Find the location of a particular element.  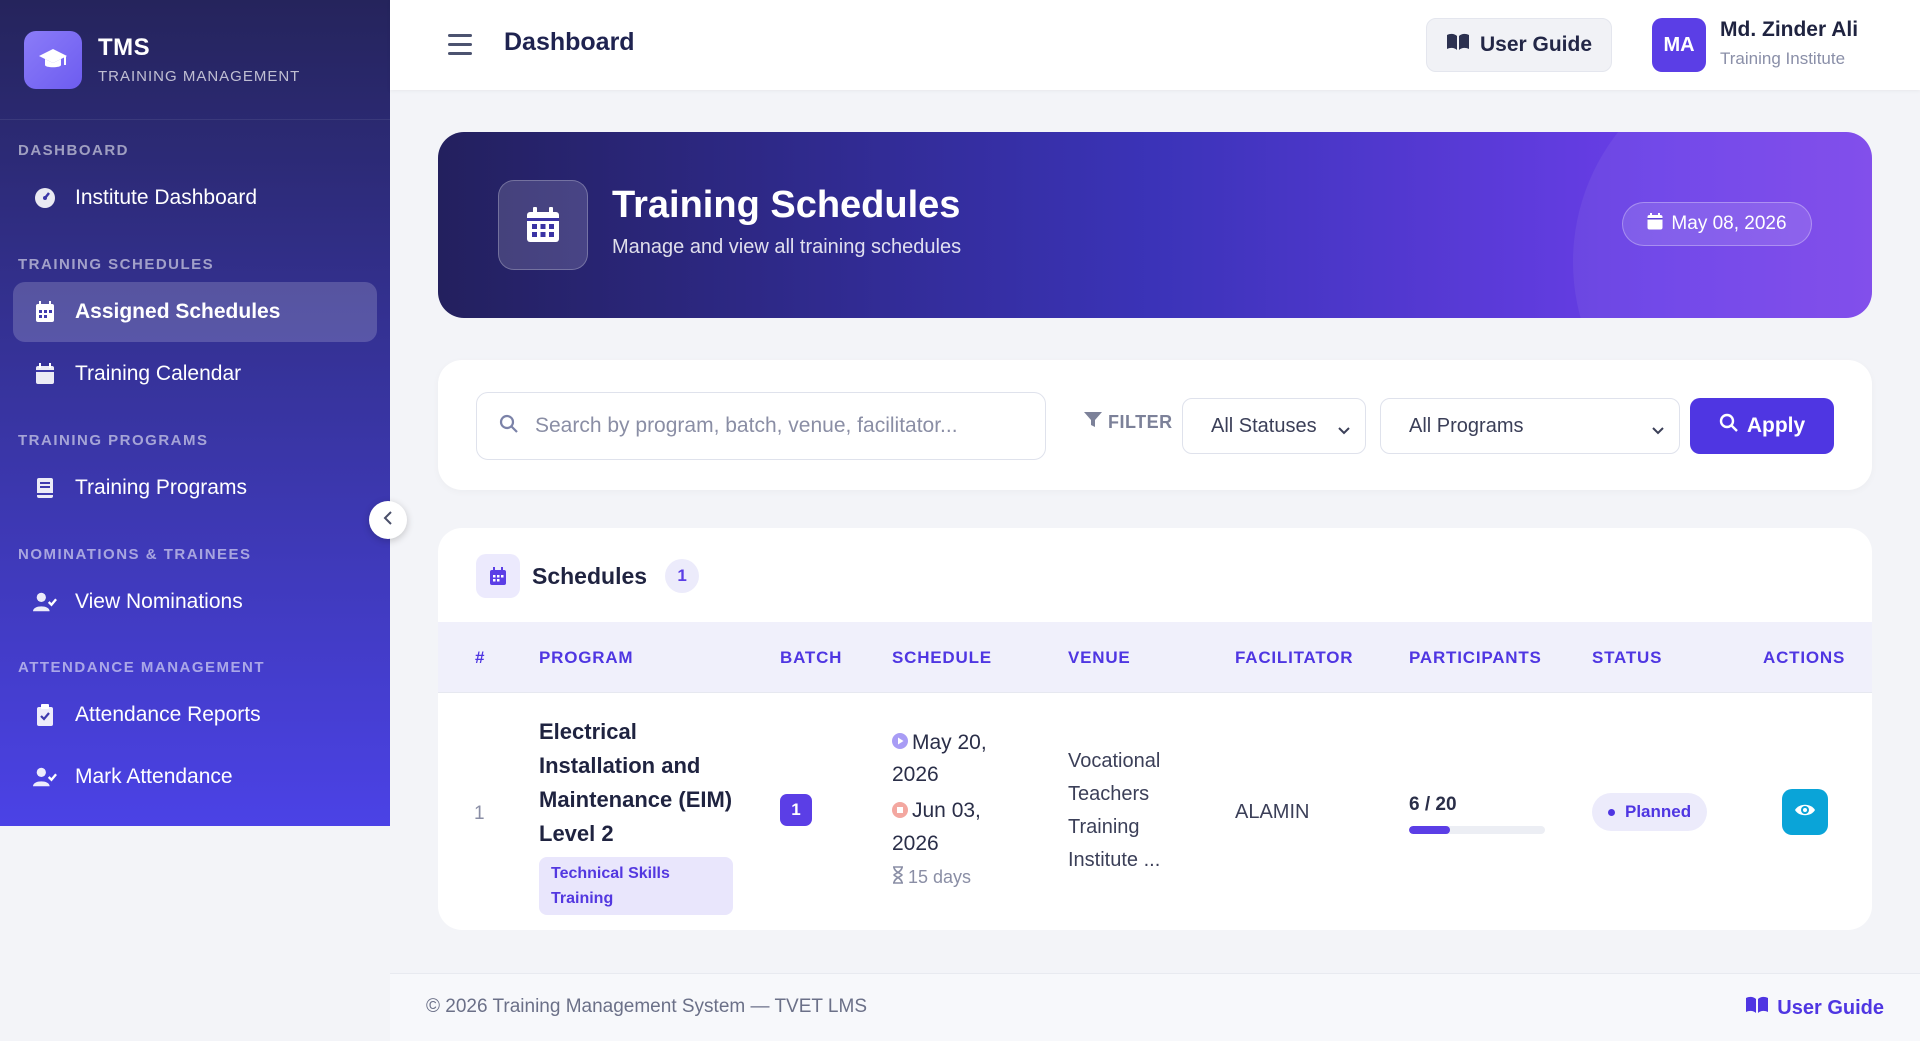

count-badge: 1 is located at coordinates (682, 576).